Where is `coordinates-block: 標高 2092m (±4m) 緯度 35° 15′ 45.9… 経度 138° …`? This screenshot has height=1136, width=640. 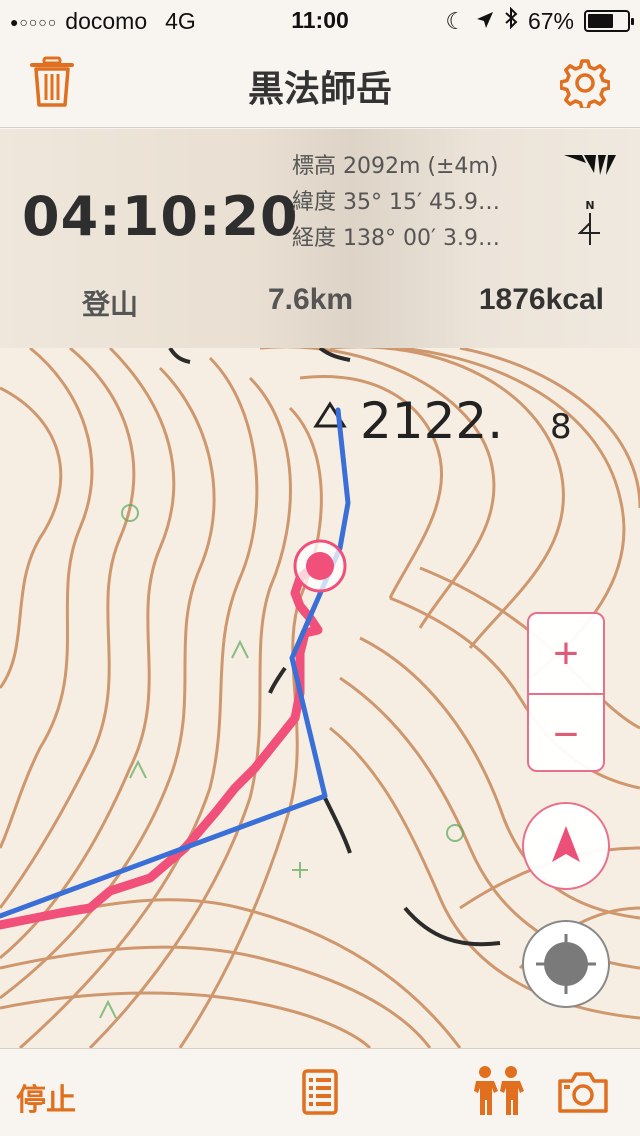
coordinates-block: 標高 2092m (±4m) 緯度 35° 15′ 45.9… 経度 138° … is located at coordinates (396, 203).